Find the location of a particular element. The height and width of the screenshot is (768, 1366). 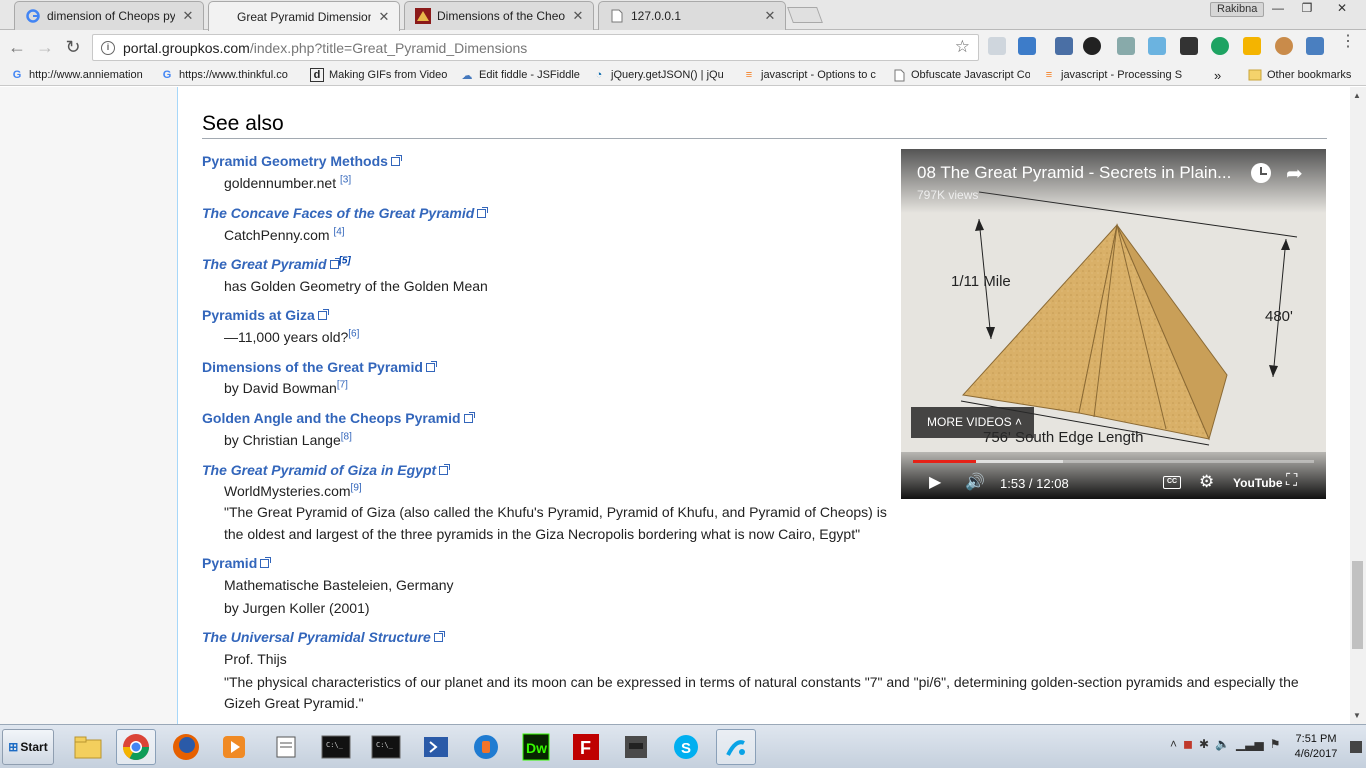

link-dimensions-of-the-great-pyramid: Dimensions of the Great Pyramid is located at coordinates (319, 367).